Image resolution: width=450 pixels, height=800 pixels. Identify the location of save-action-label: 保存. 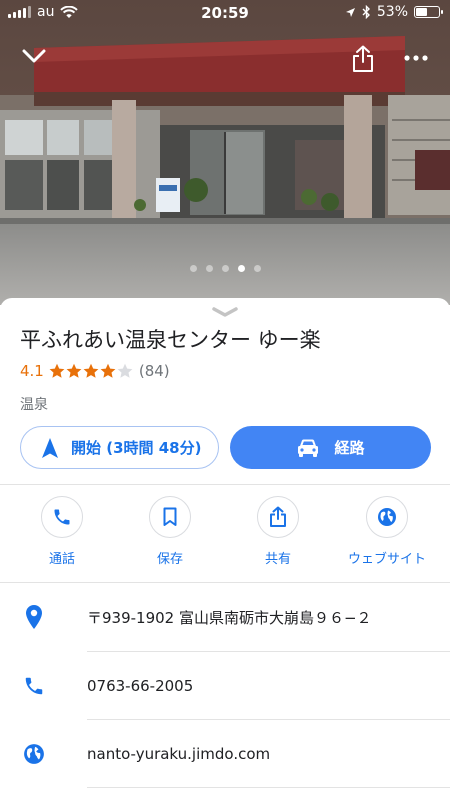
(169, 559).